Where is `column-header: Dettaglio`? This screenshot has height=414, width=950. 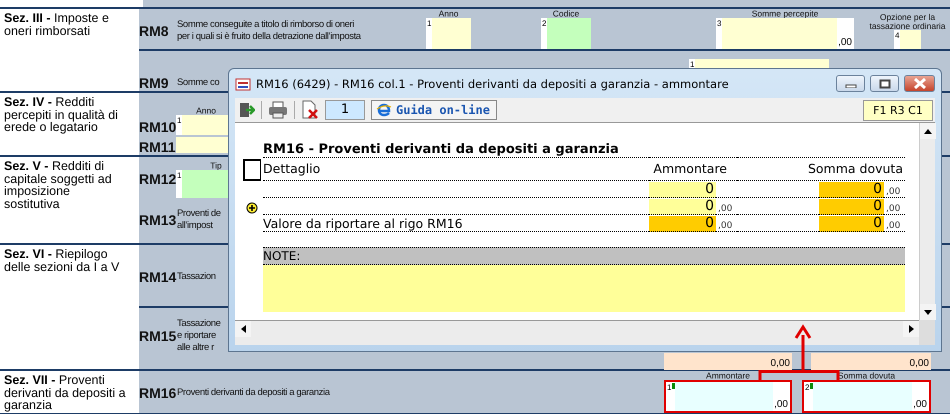
column-header: Dettaglio is located at coordinates (456, 169).